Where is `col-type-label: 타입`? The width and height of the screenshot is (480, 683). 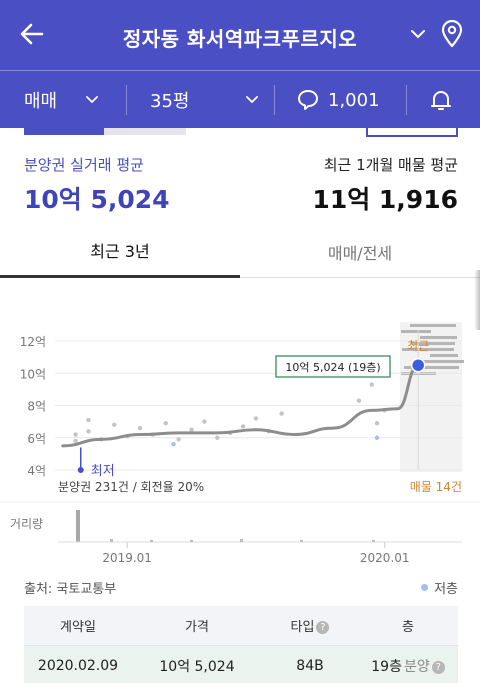 col-type-label: 타입 is located at coordinates (302, 627).